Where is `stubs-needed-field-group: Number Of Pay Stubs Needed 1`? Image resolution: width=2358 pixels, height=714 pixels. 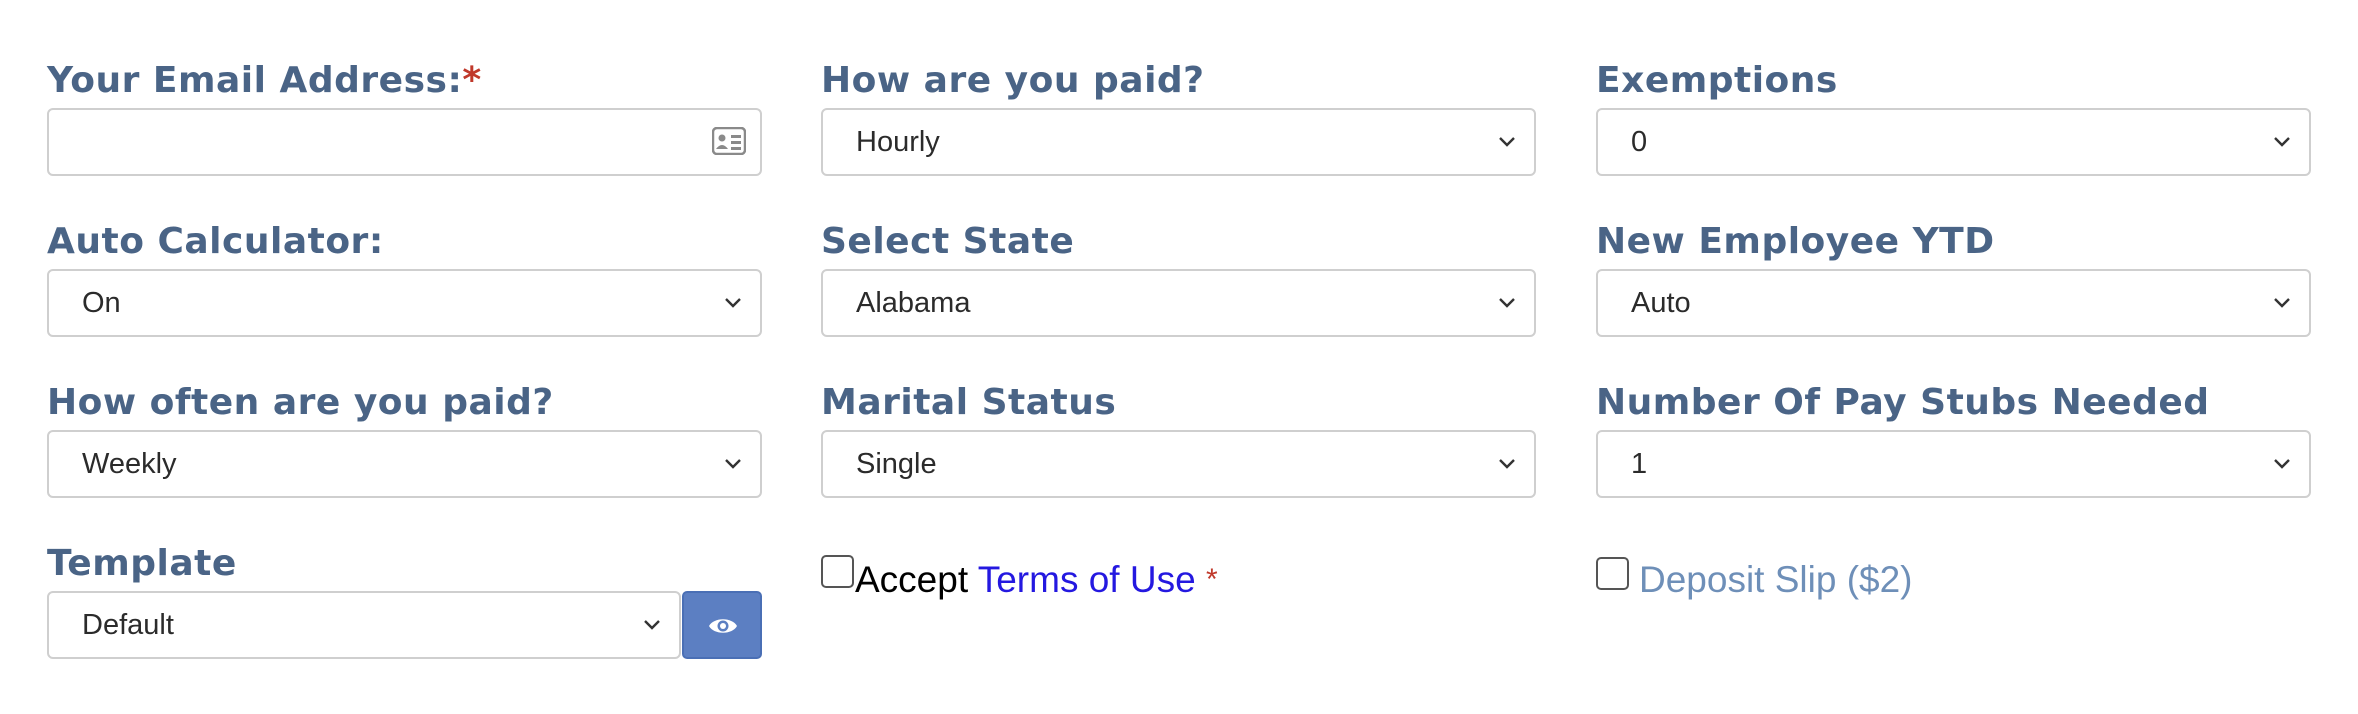 stubs-needed-field-group: Number Of Pay Stubs Needed 1 is located at coordinates (1953, 439).